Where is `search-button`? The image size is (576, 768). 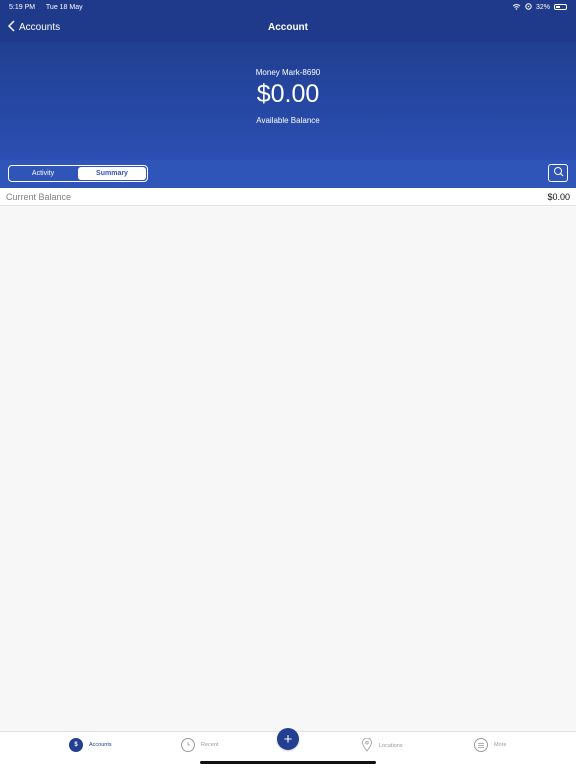 search-button is located at coordinates (558, 173).